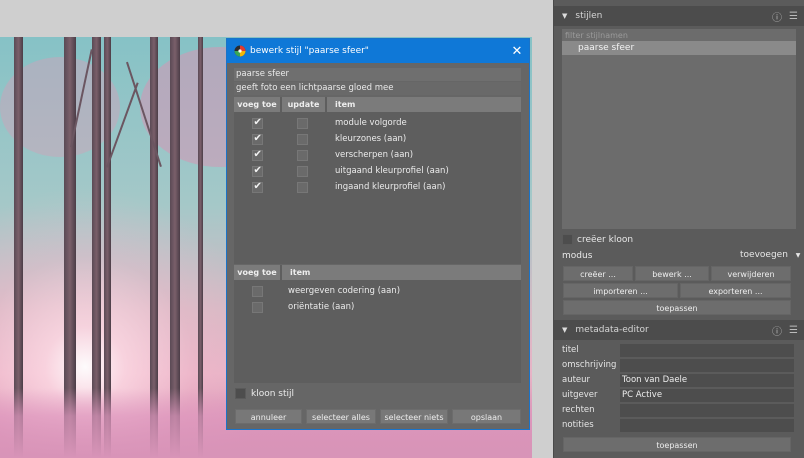 The height and width of the screenshot is (458, 804). I want to click on table-row: ingaand kleurprofiel (aan), so click(377, 187).